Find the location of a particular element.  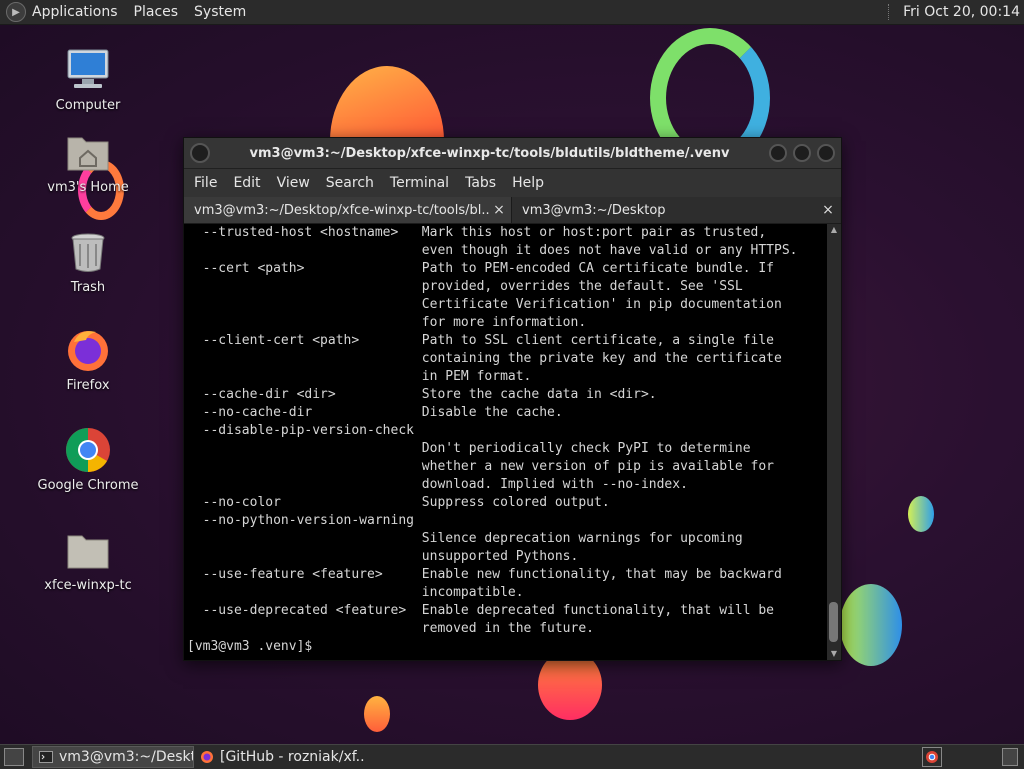

desktop-icon-label: vm3's Home is located at coordinates (88, 187).